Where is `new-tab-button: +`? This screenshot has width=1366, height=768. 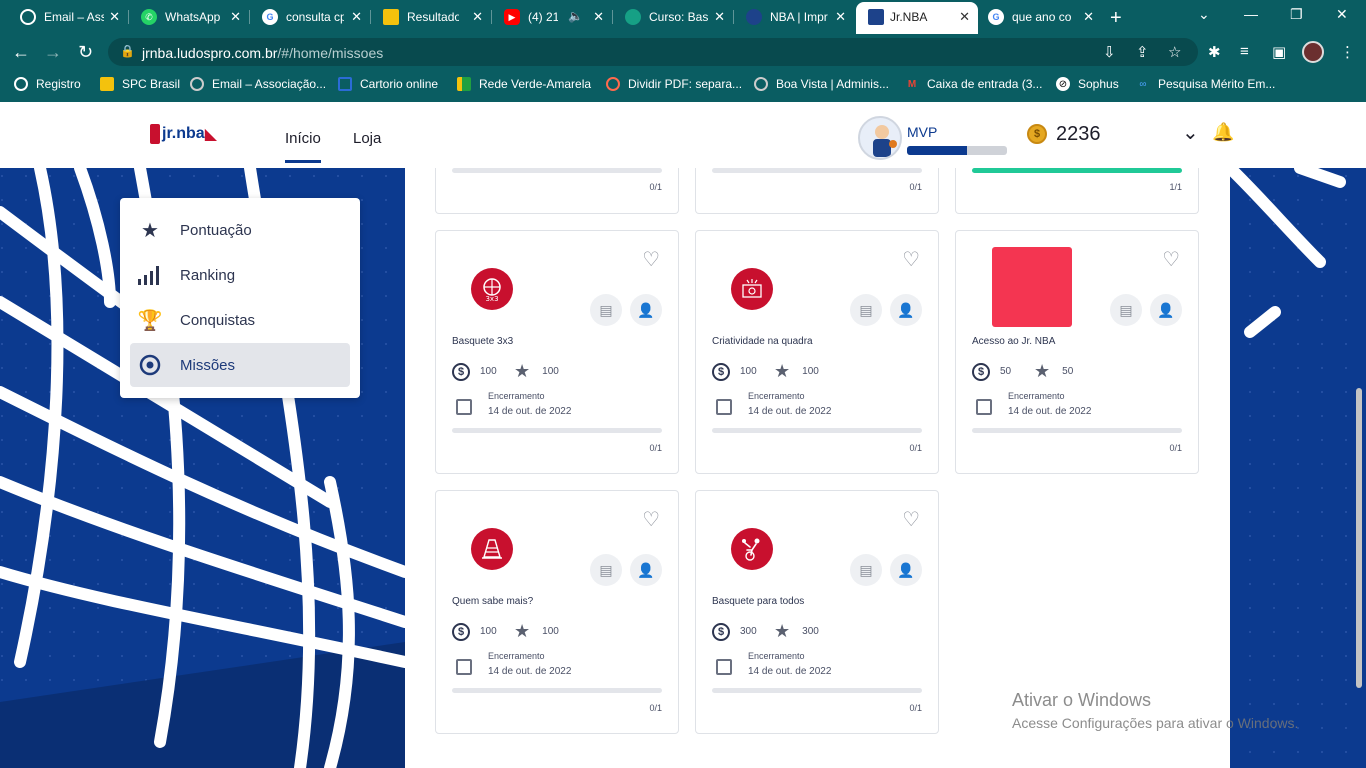
new-tab-button: + is located at coordinates (1116, 18).